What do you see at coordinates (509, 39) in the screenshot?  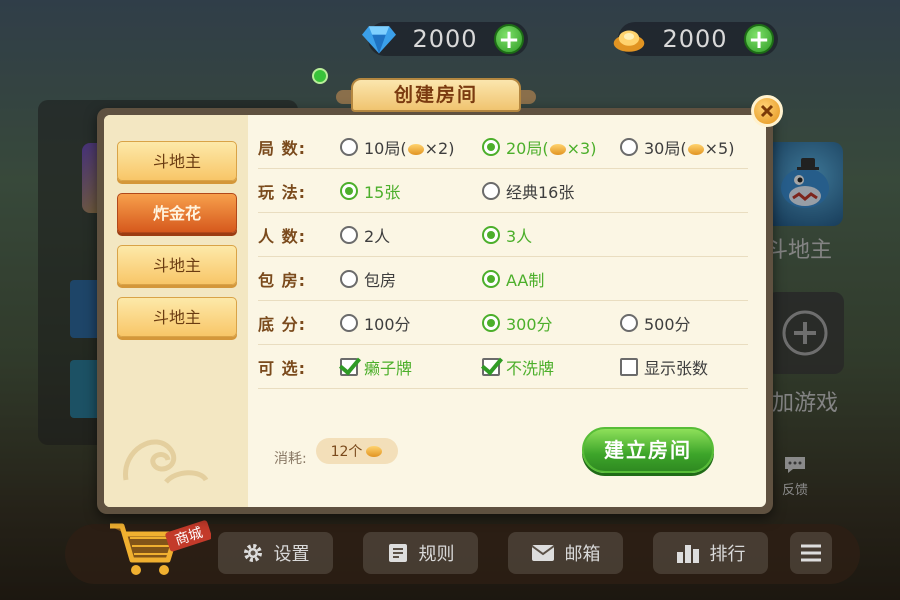 I see `add-diamonds-button: +` at bounding box center [509, 39].